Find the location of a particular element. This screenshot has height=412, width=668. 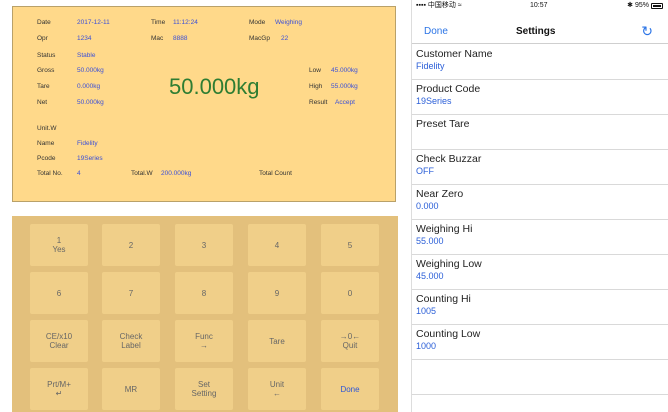

setting-label: Counting Hi is located at coordinates (443, 299).